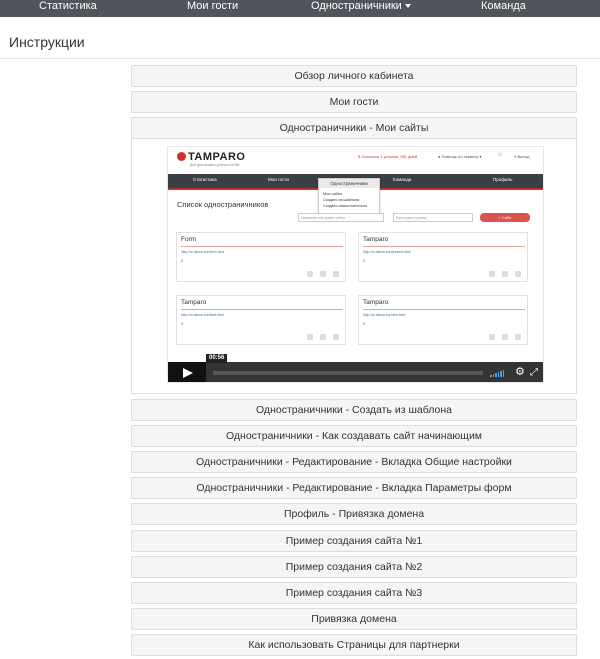  I want to click on video-progress-track, so click(348, 373).